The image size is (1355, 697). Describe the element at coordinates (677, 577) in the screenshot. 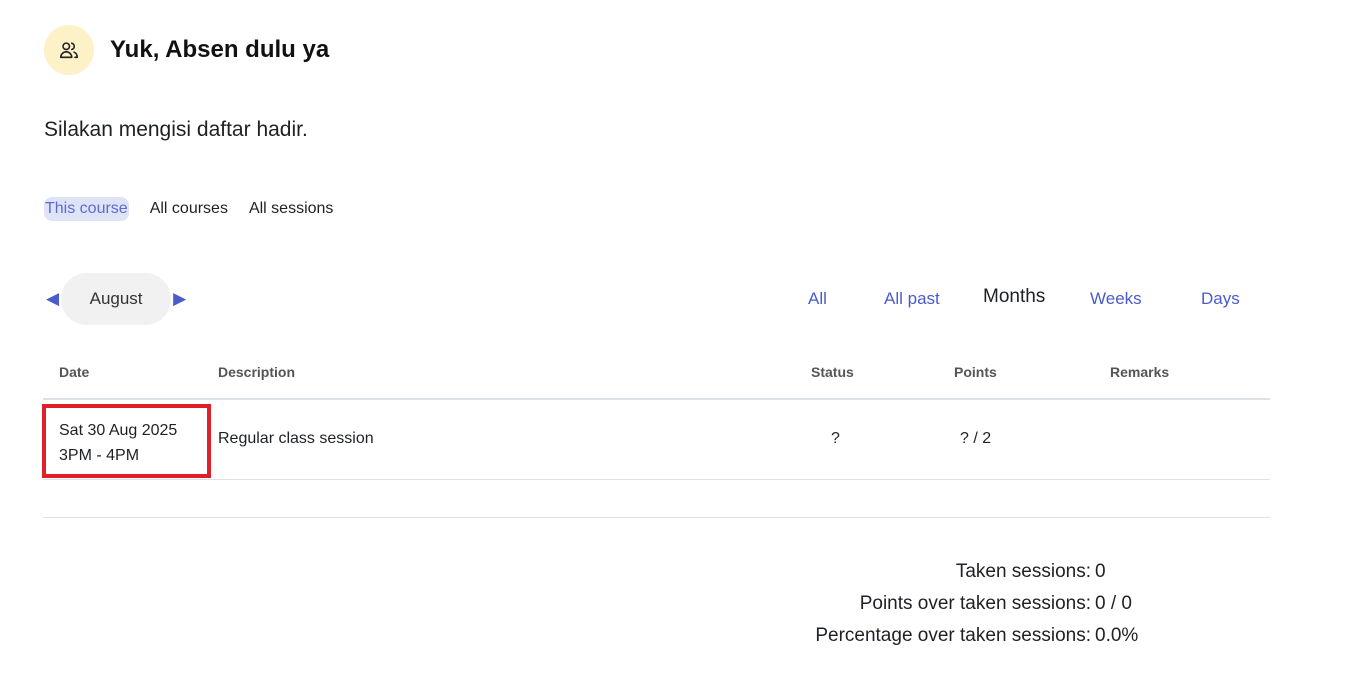

I see `summary-taken-sessions: Taken sessions: 0` at that location.